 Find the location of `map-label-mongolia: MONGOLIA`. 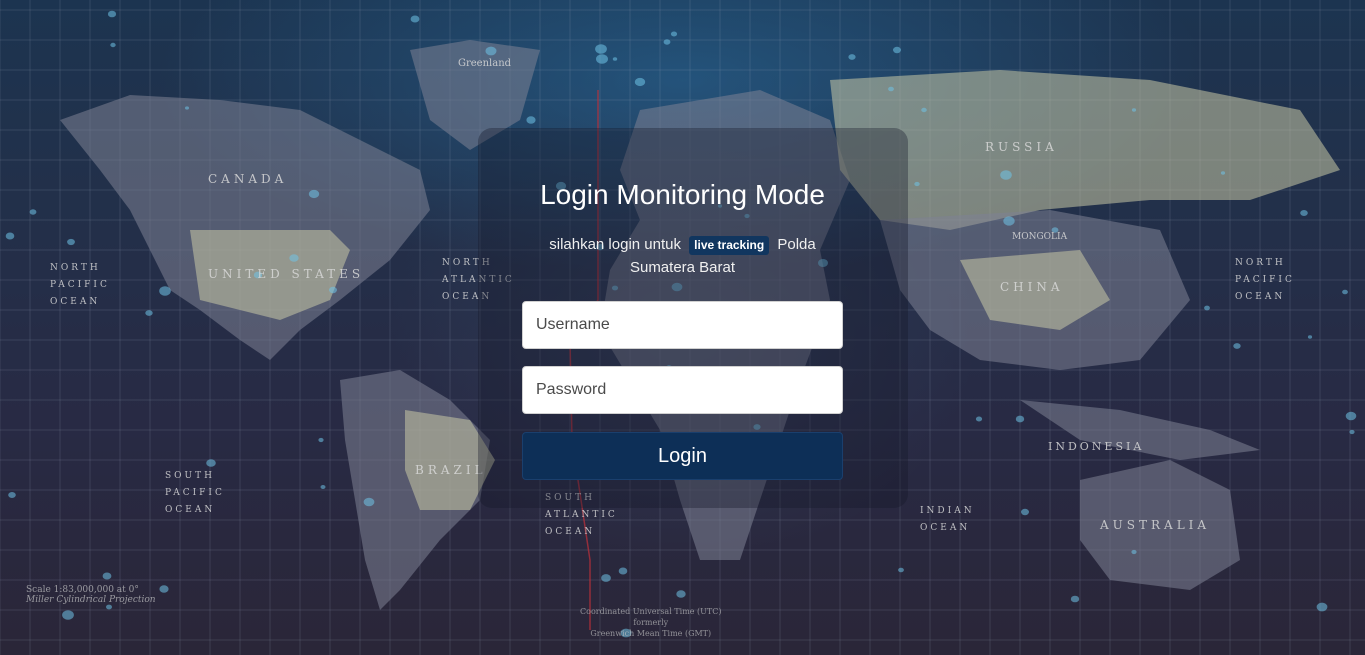

map-label-mongolia: MONGOLIA is located at coordinates (1040, 237).